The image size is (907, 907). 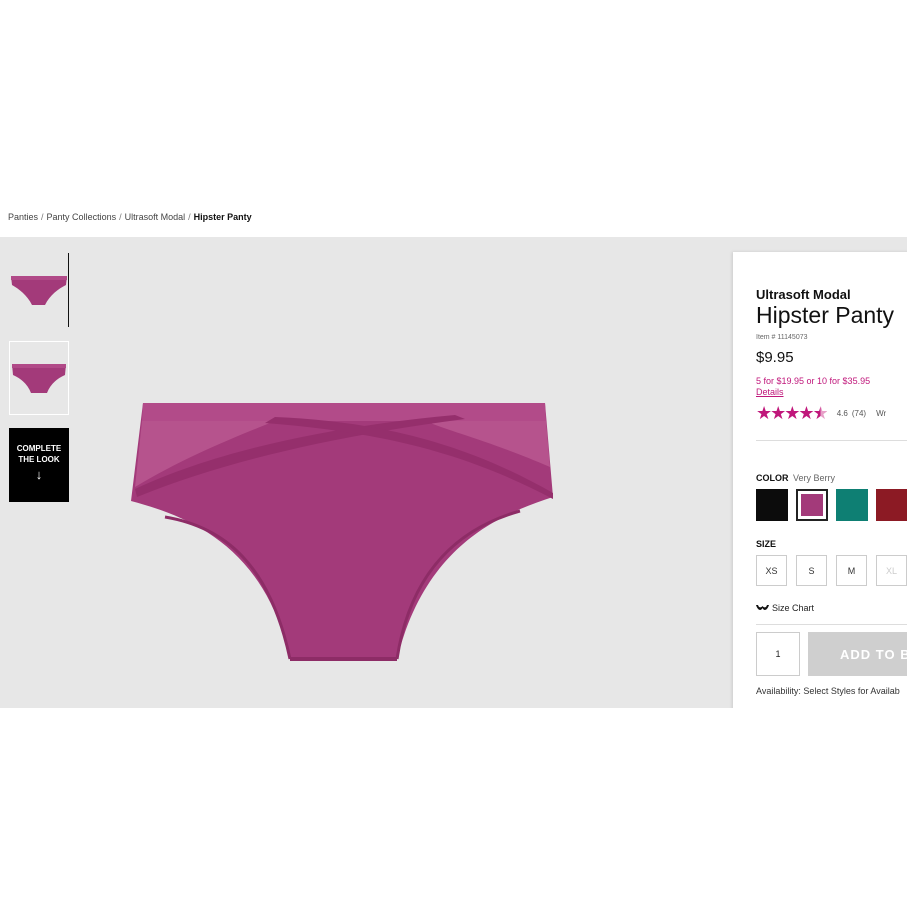 What do you see at coordinates (828, 691) in the screenshot?
I see `availability-text: Availability: Select Styles for Availab` at bounding box center [828, 691].